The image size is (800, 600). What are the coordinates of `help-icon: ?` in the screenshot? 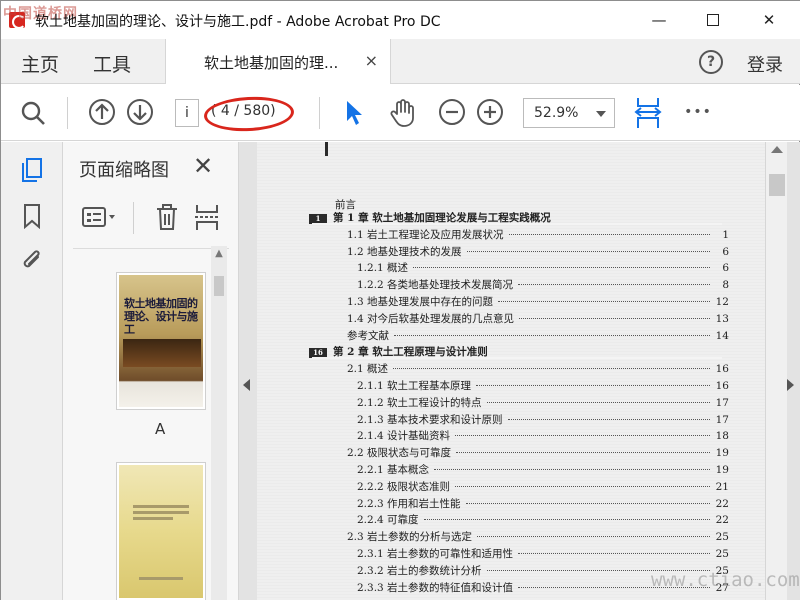 It's located at (711, 62).